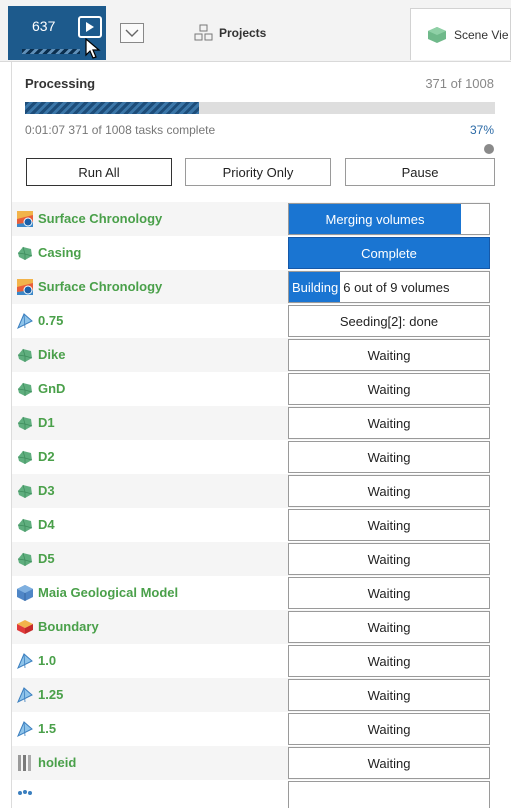 This screenshot has width=511, height=808. I want to click on task-row: Boundary Waiting, so click(251, 627).